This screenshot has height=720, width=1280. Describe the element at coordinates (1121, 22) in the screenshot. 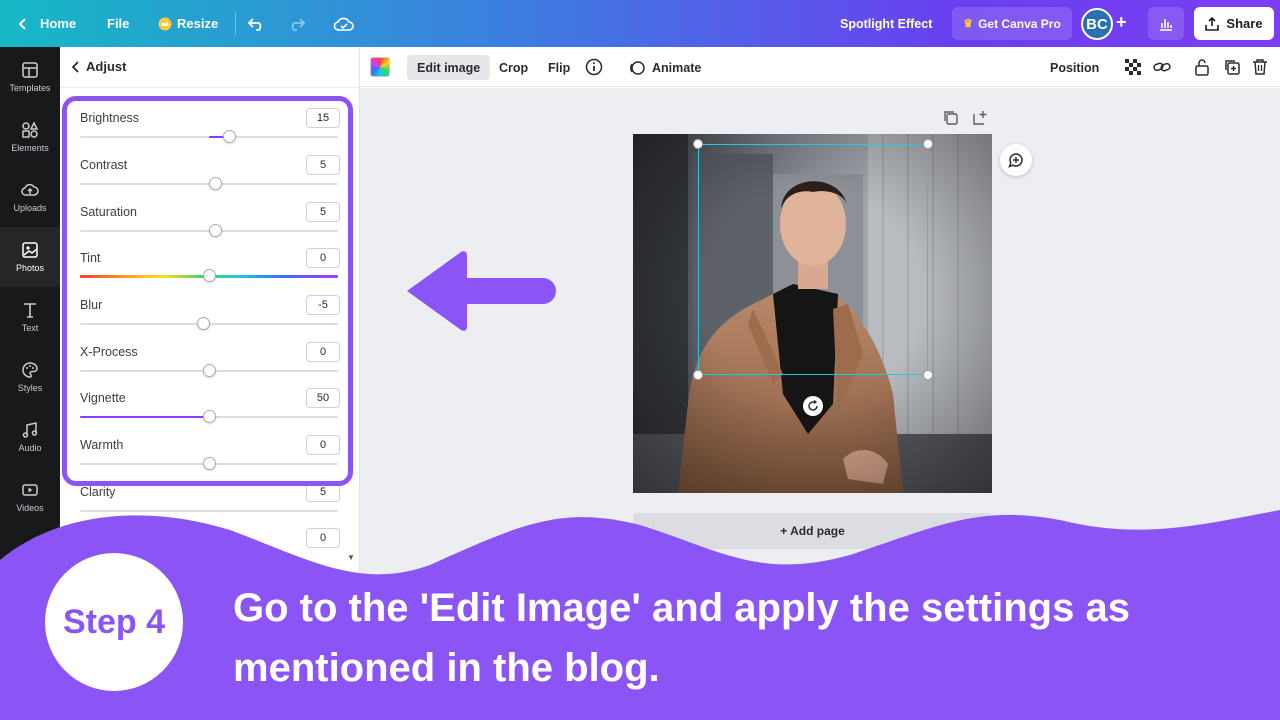

I see `add-collaborator-icon: +` at that location.